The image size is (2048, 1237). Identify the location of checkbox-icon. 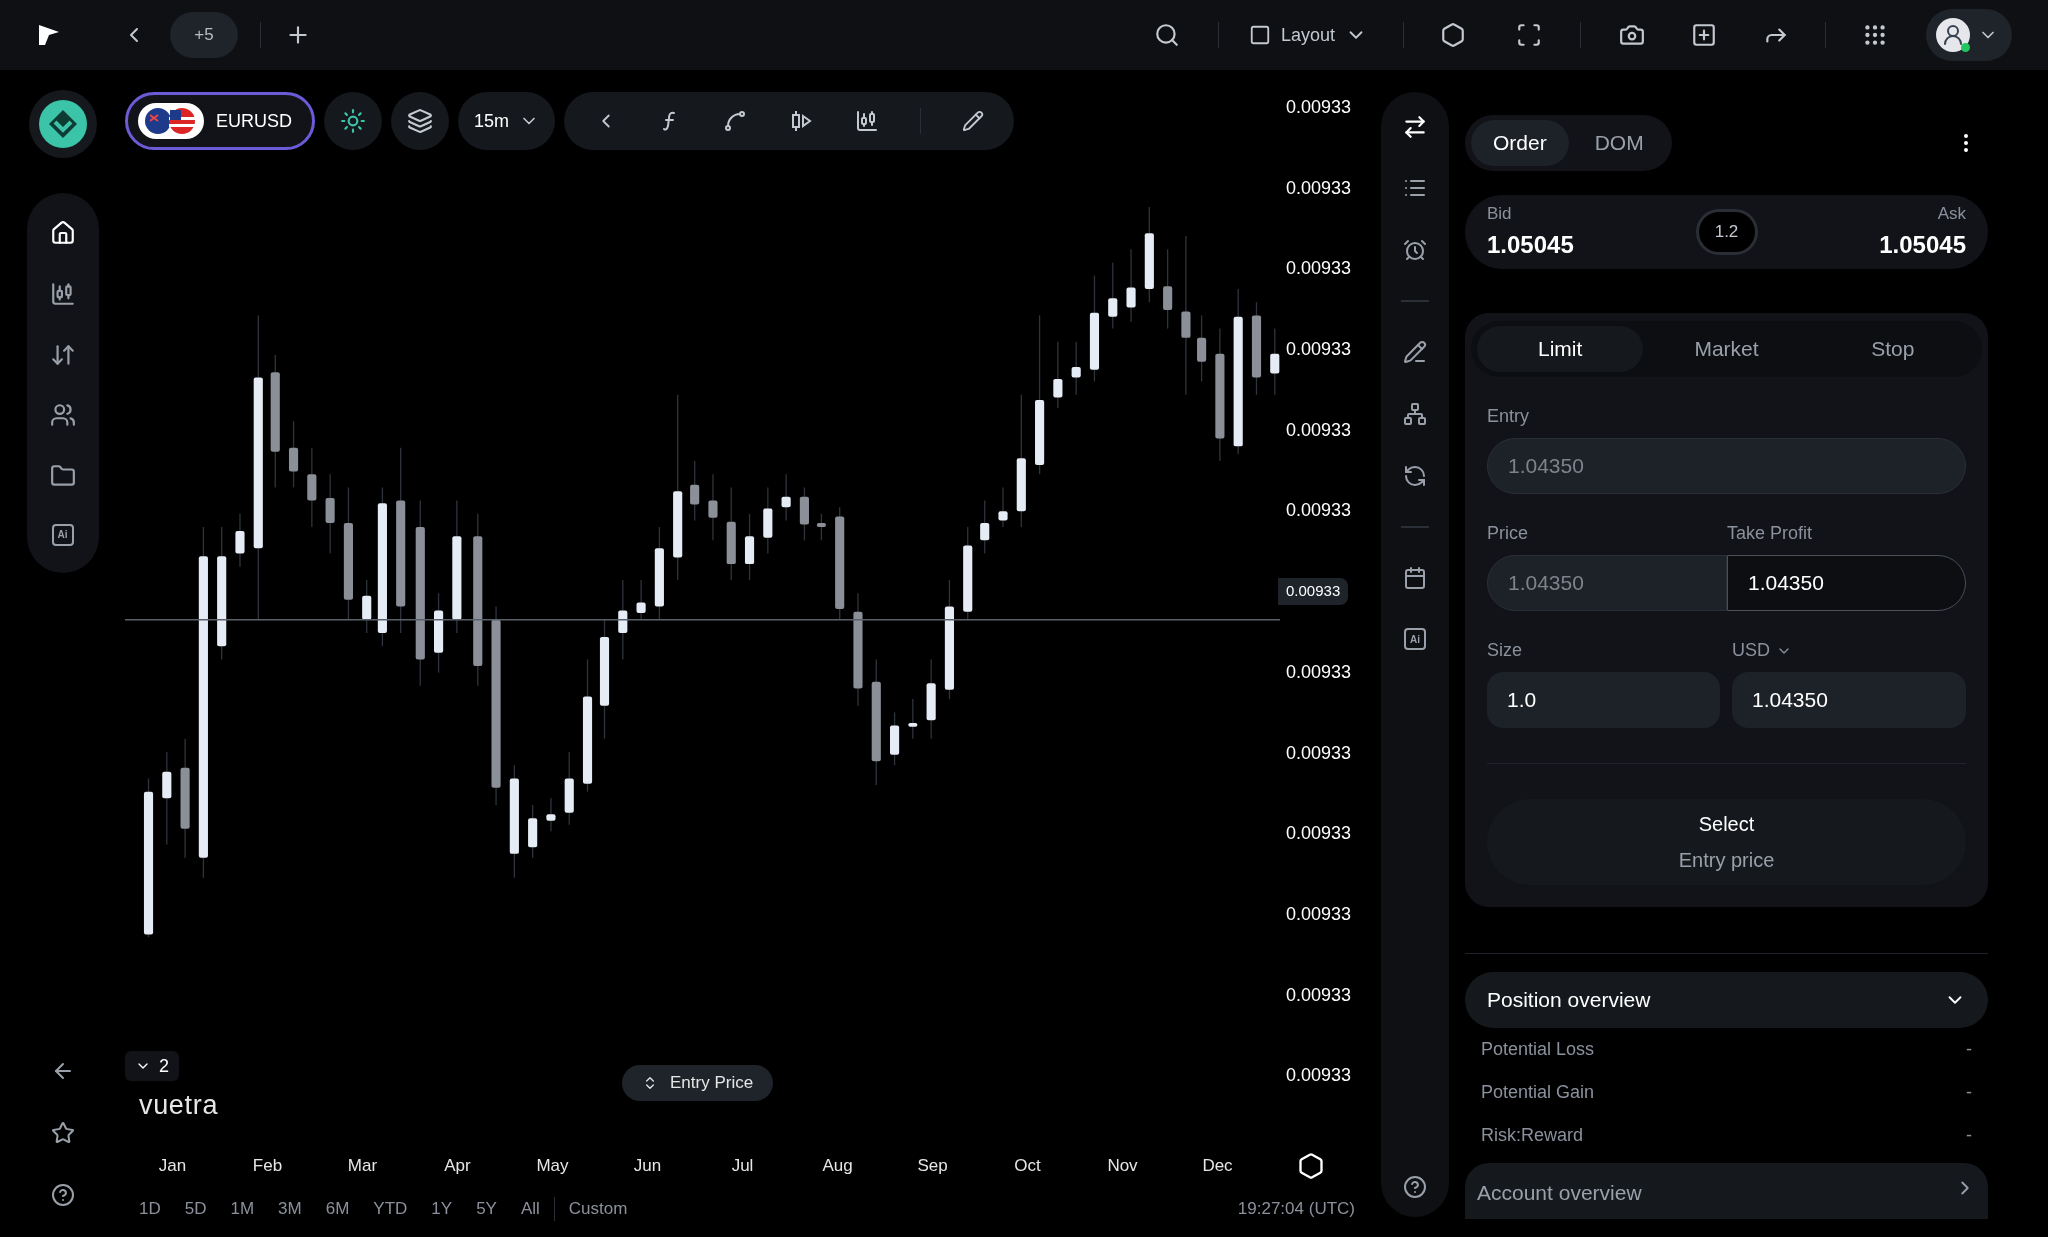
(1259, 35).